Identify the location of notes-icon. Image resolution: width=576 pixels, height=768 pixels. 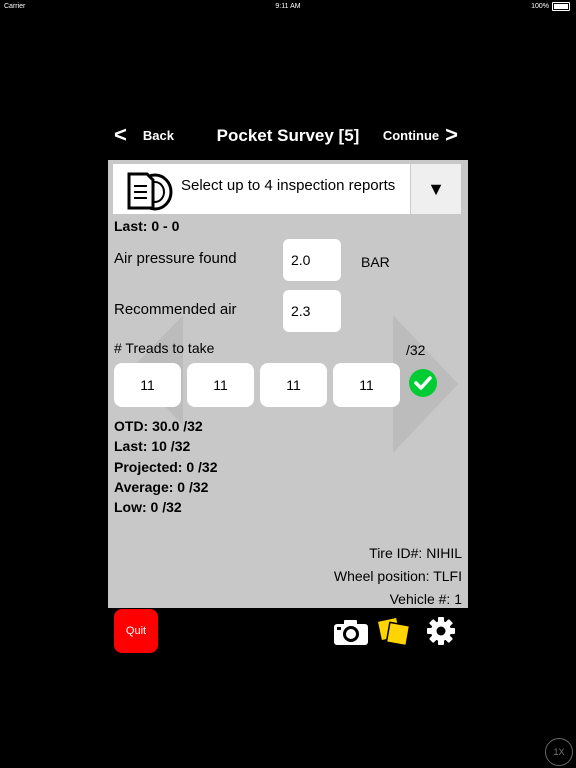
(394, 631).